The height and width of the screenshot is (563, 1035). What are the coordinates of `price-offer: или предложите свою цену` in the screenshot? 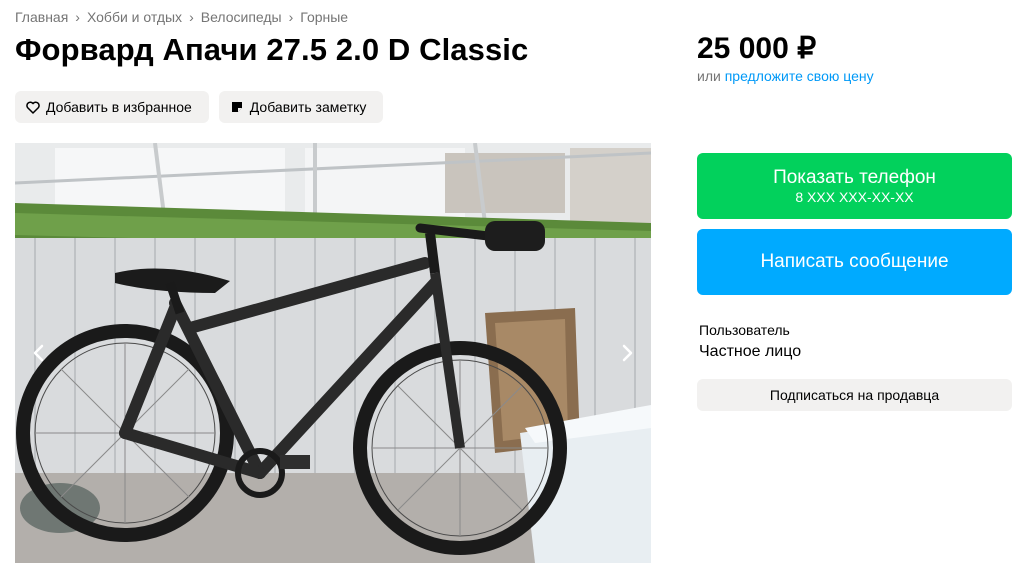 It's located at (785, 76).